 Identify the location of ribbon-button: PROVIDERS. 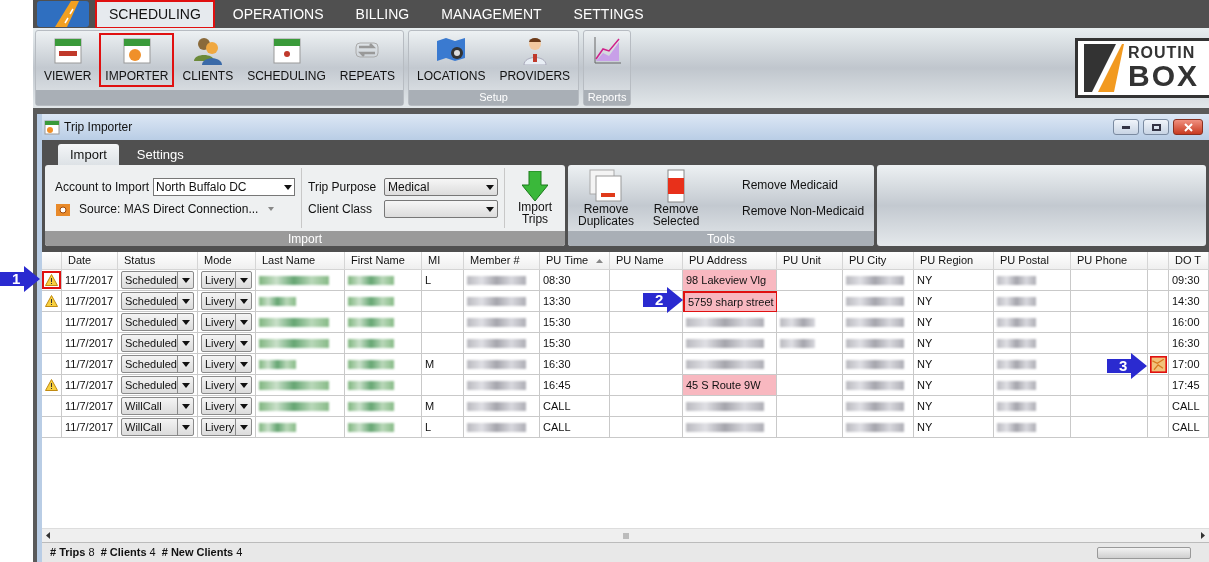
(535, 60).